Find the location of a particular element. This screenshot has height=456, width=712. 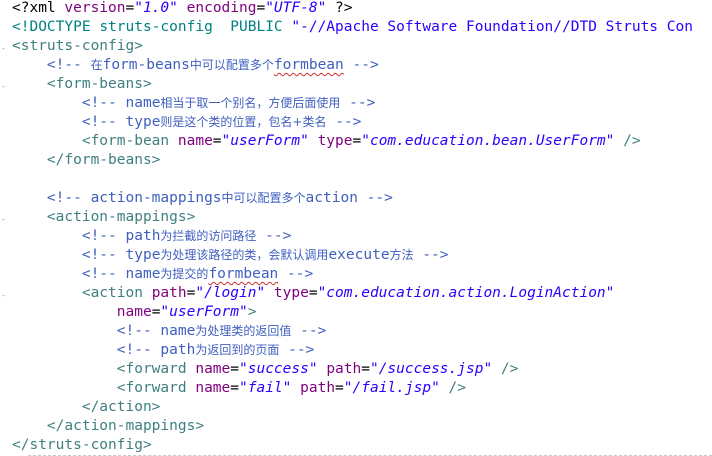

code-token: "/fail.jsp" is located at coordinates (391, 388).